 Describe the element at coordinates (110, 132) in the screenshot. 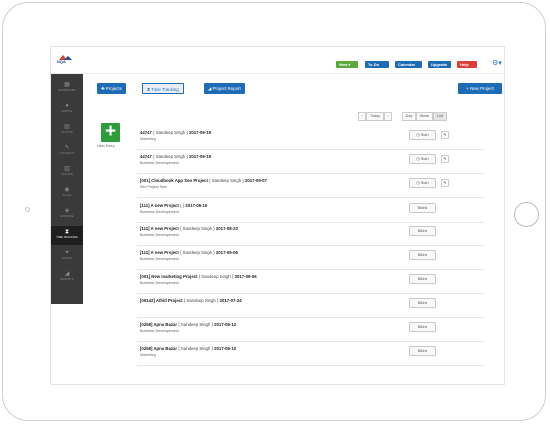

I see `new-entry-button: +` at that location.